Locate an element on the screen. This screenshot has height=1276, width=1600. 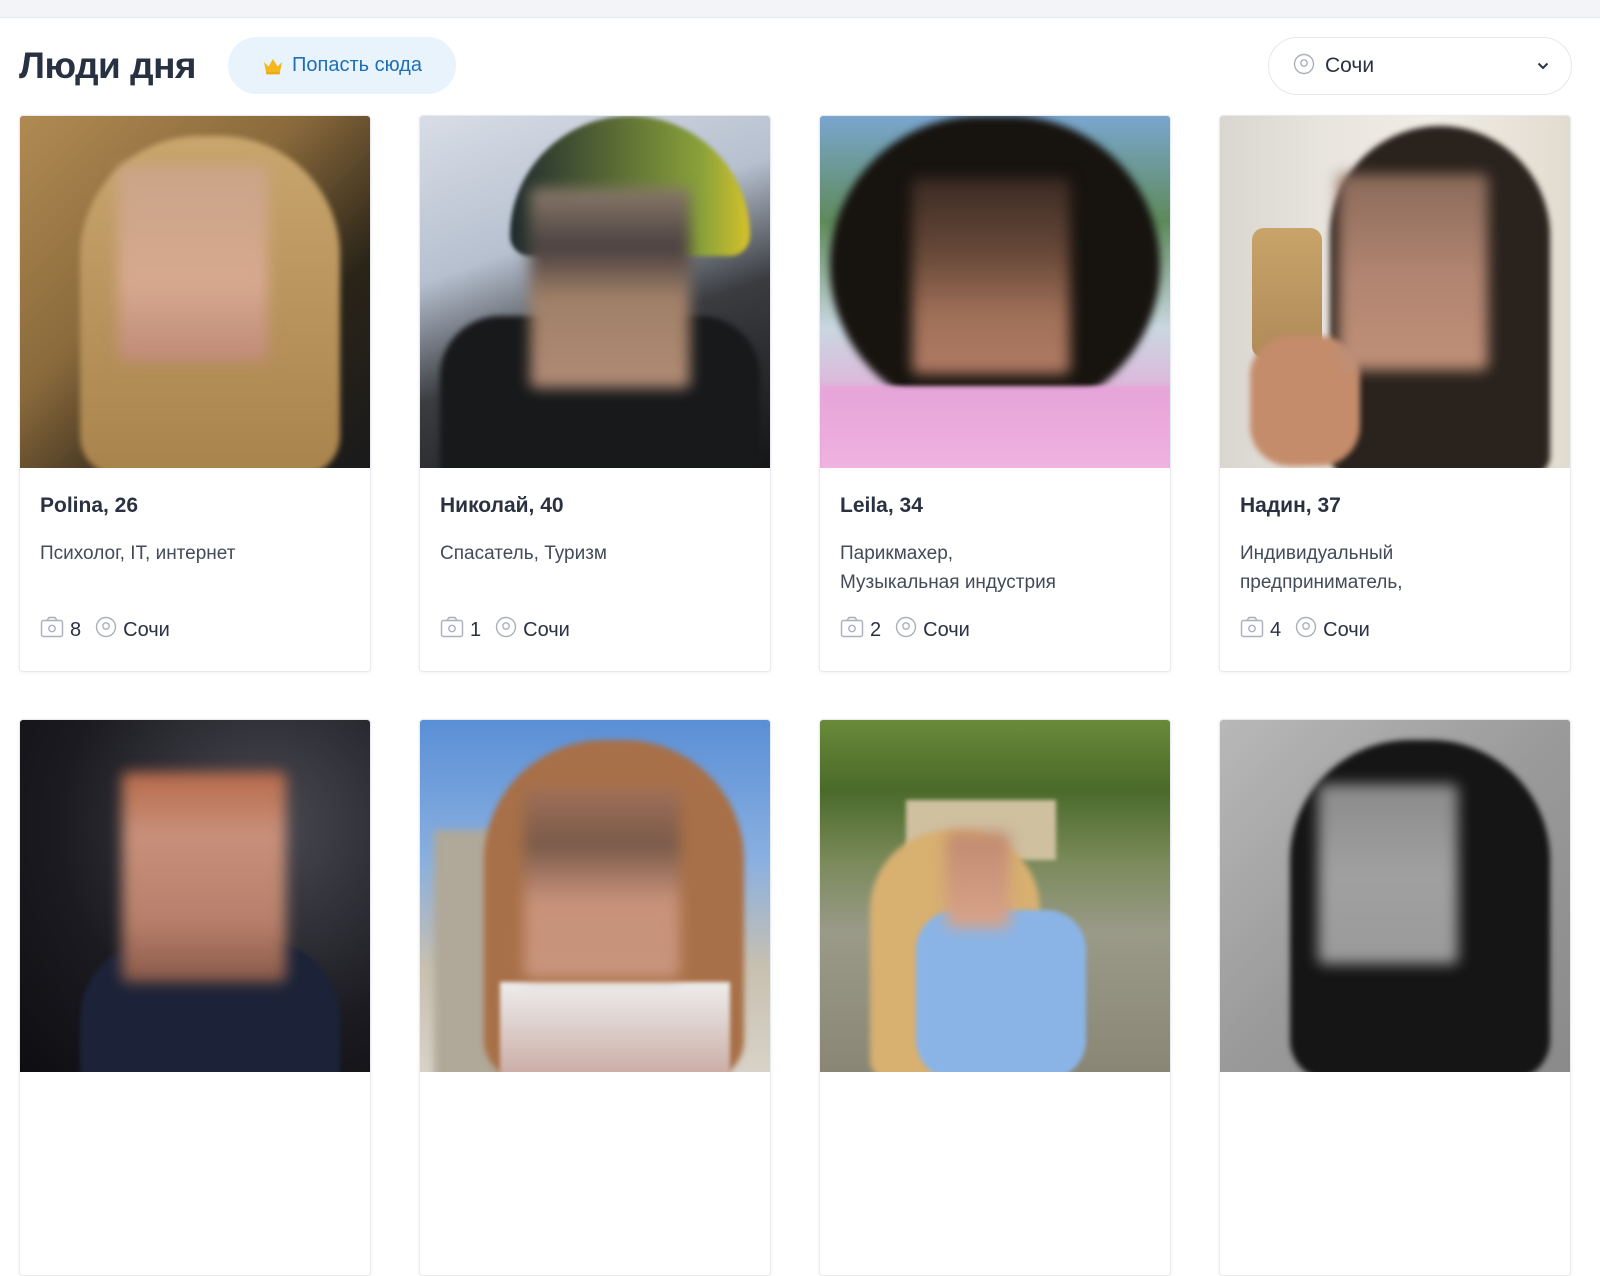
crown-icon is located at coordinates (273, 66).